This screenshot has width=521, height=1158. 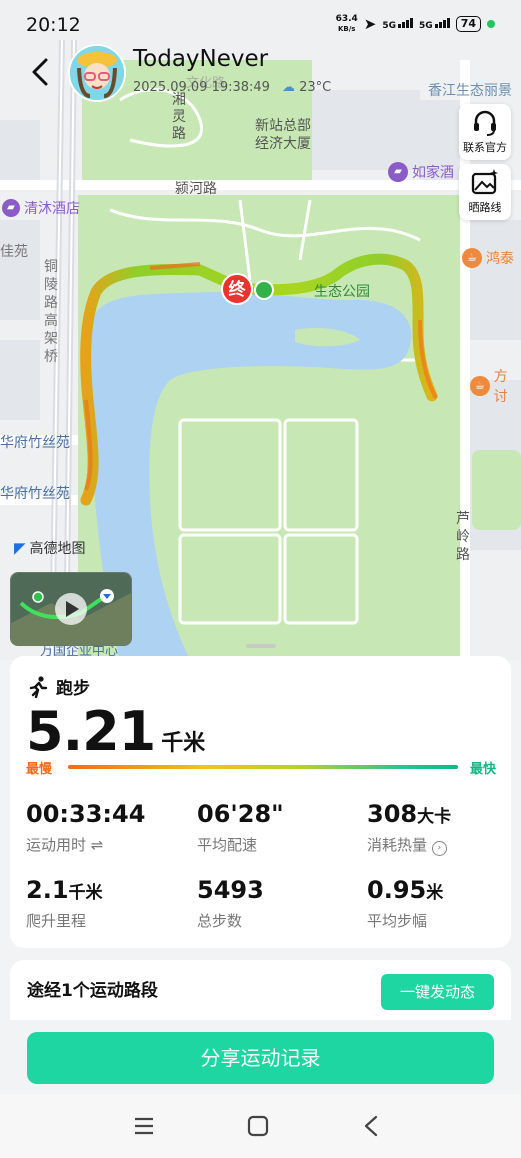 What do you see at coordinates (86, 827) in the screenshot?
I see `stat-duration: 00:33:44 运动用时 ⇌` at bounding box center [86, 827].